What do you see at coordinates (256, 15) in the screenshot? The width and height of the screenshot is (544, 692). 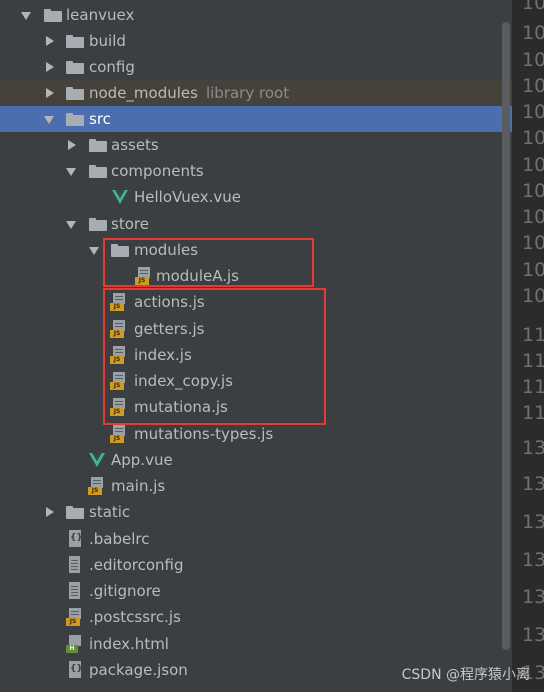 I see `tree-item-leanvuex: leanvuex` at bounding box center [256, 15].